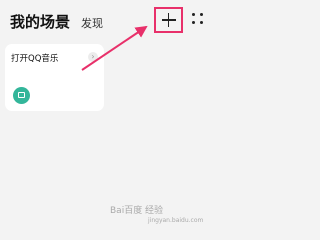 This screenshot has height=240, width=320. I want to click on watermark-url: jingyan.baidu.com, so click(176, 220).